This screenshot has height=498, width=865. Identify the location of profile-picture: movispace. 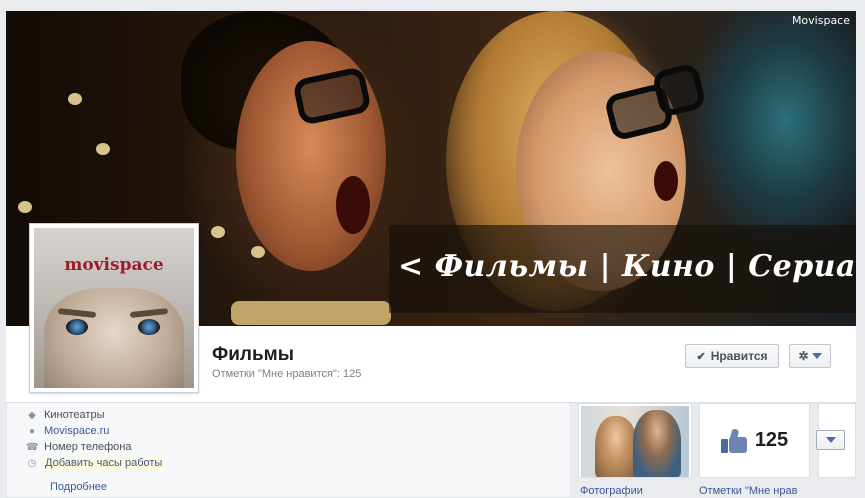
(114, 308).